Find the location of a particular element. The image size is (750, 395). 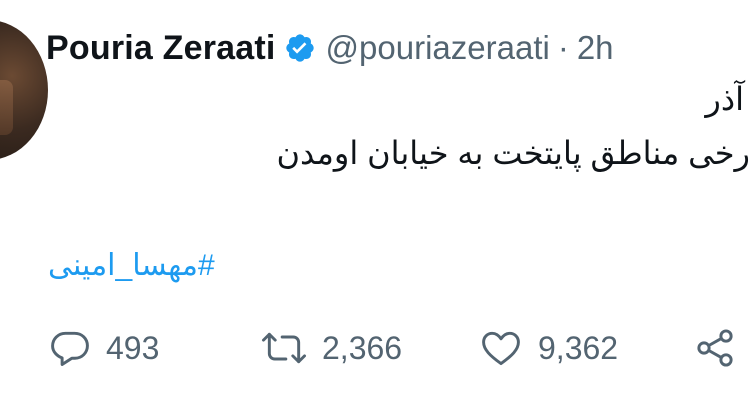

share-button is located at coordinates (715, 348).